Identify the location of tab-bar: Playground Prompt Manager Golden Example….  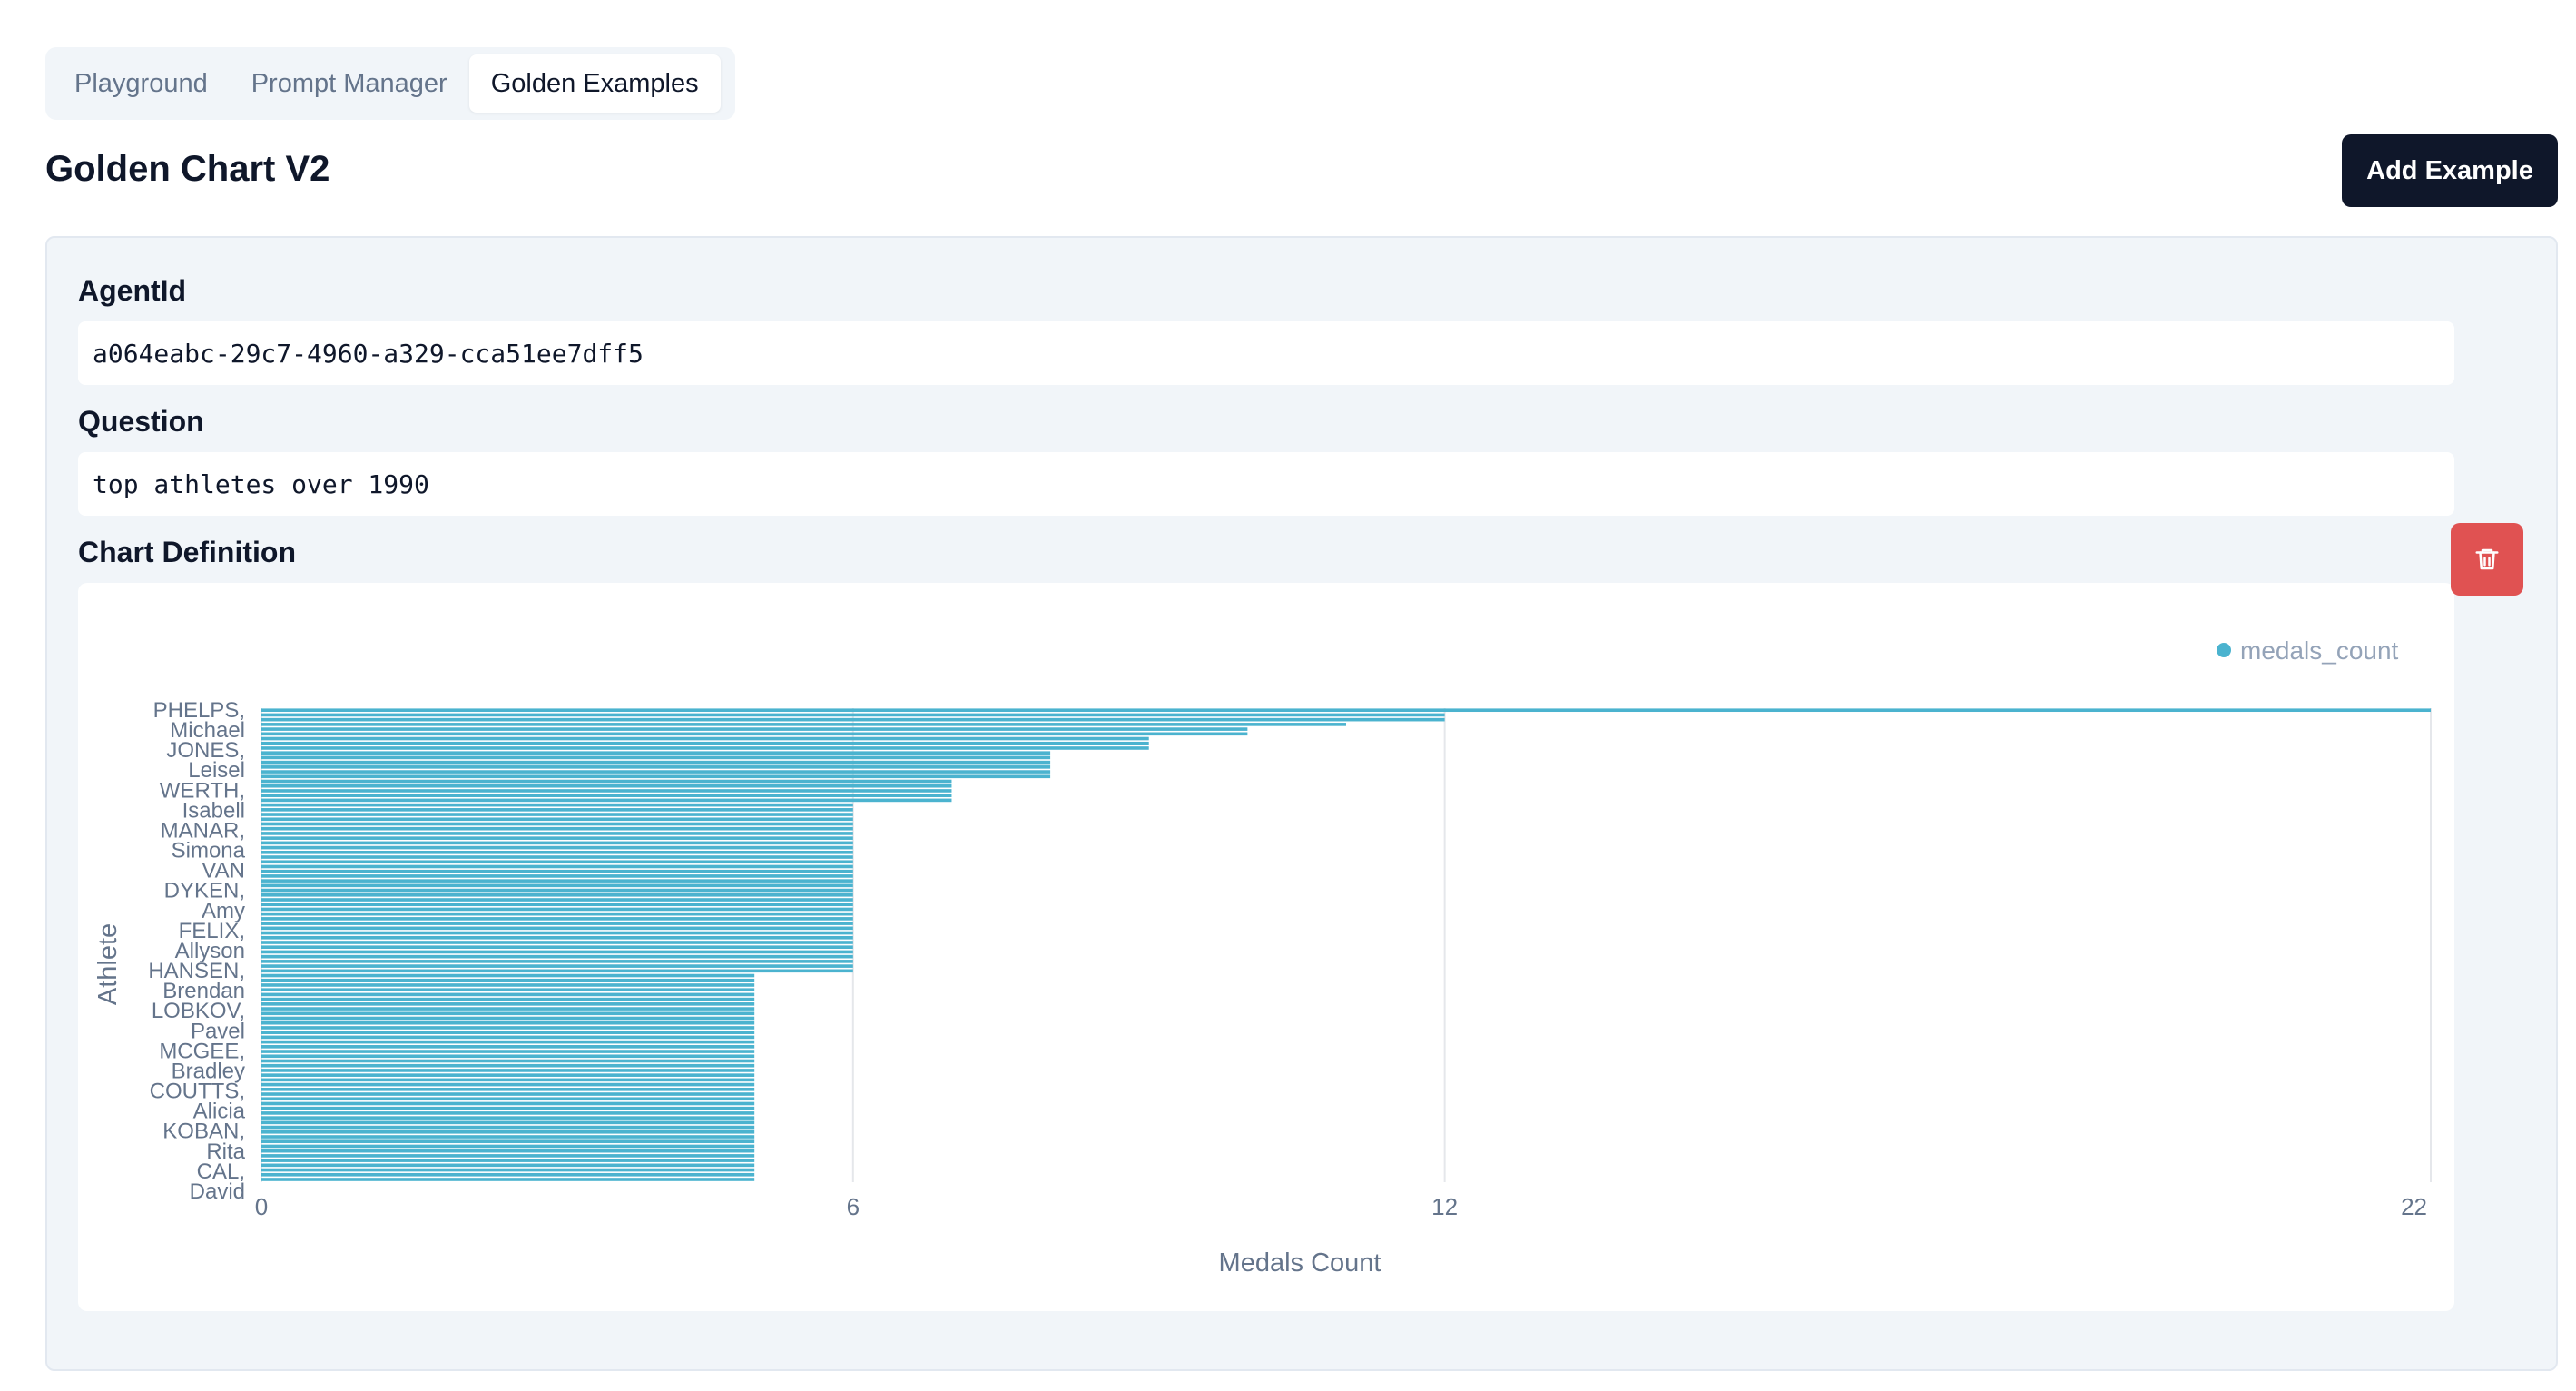
(390, 83).